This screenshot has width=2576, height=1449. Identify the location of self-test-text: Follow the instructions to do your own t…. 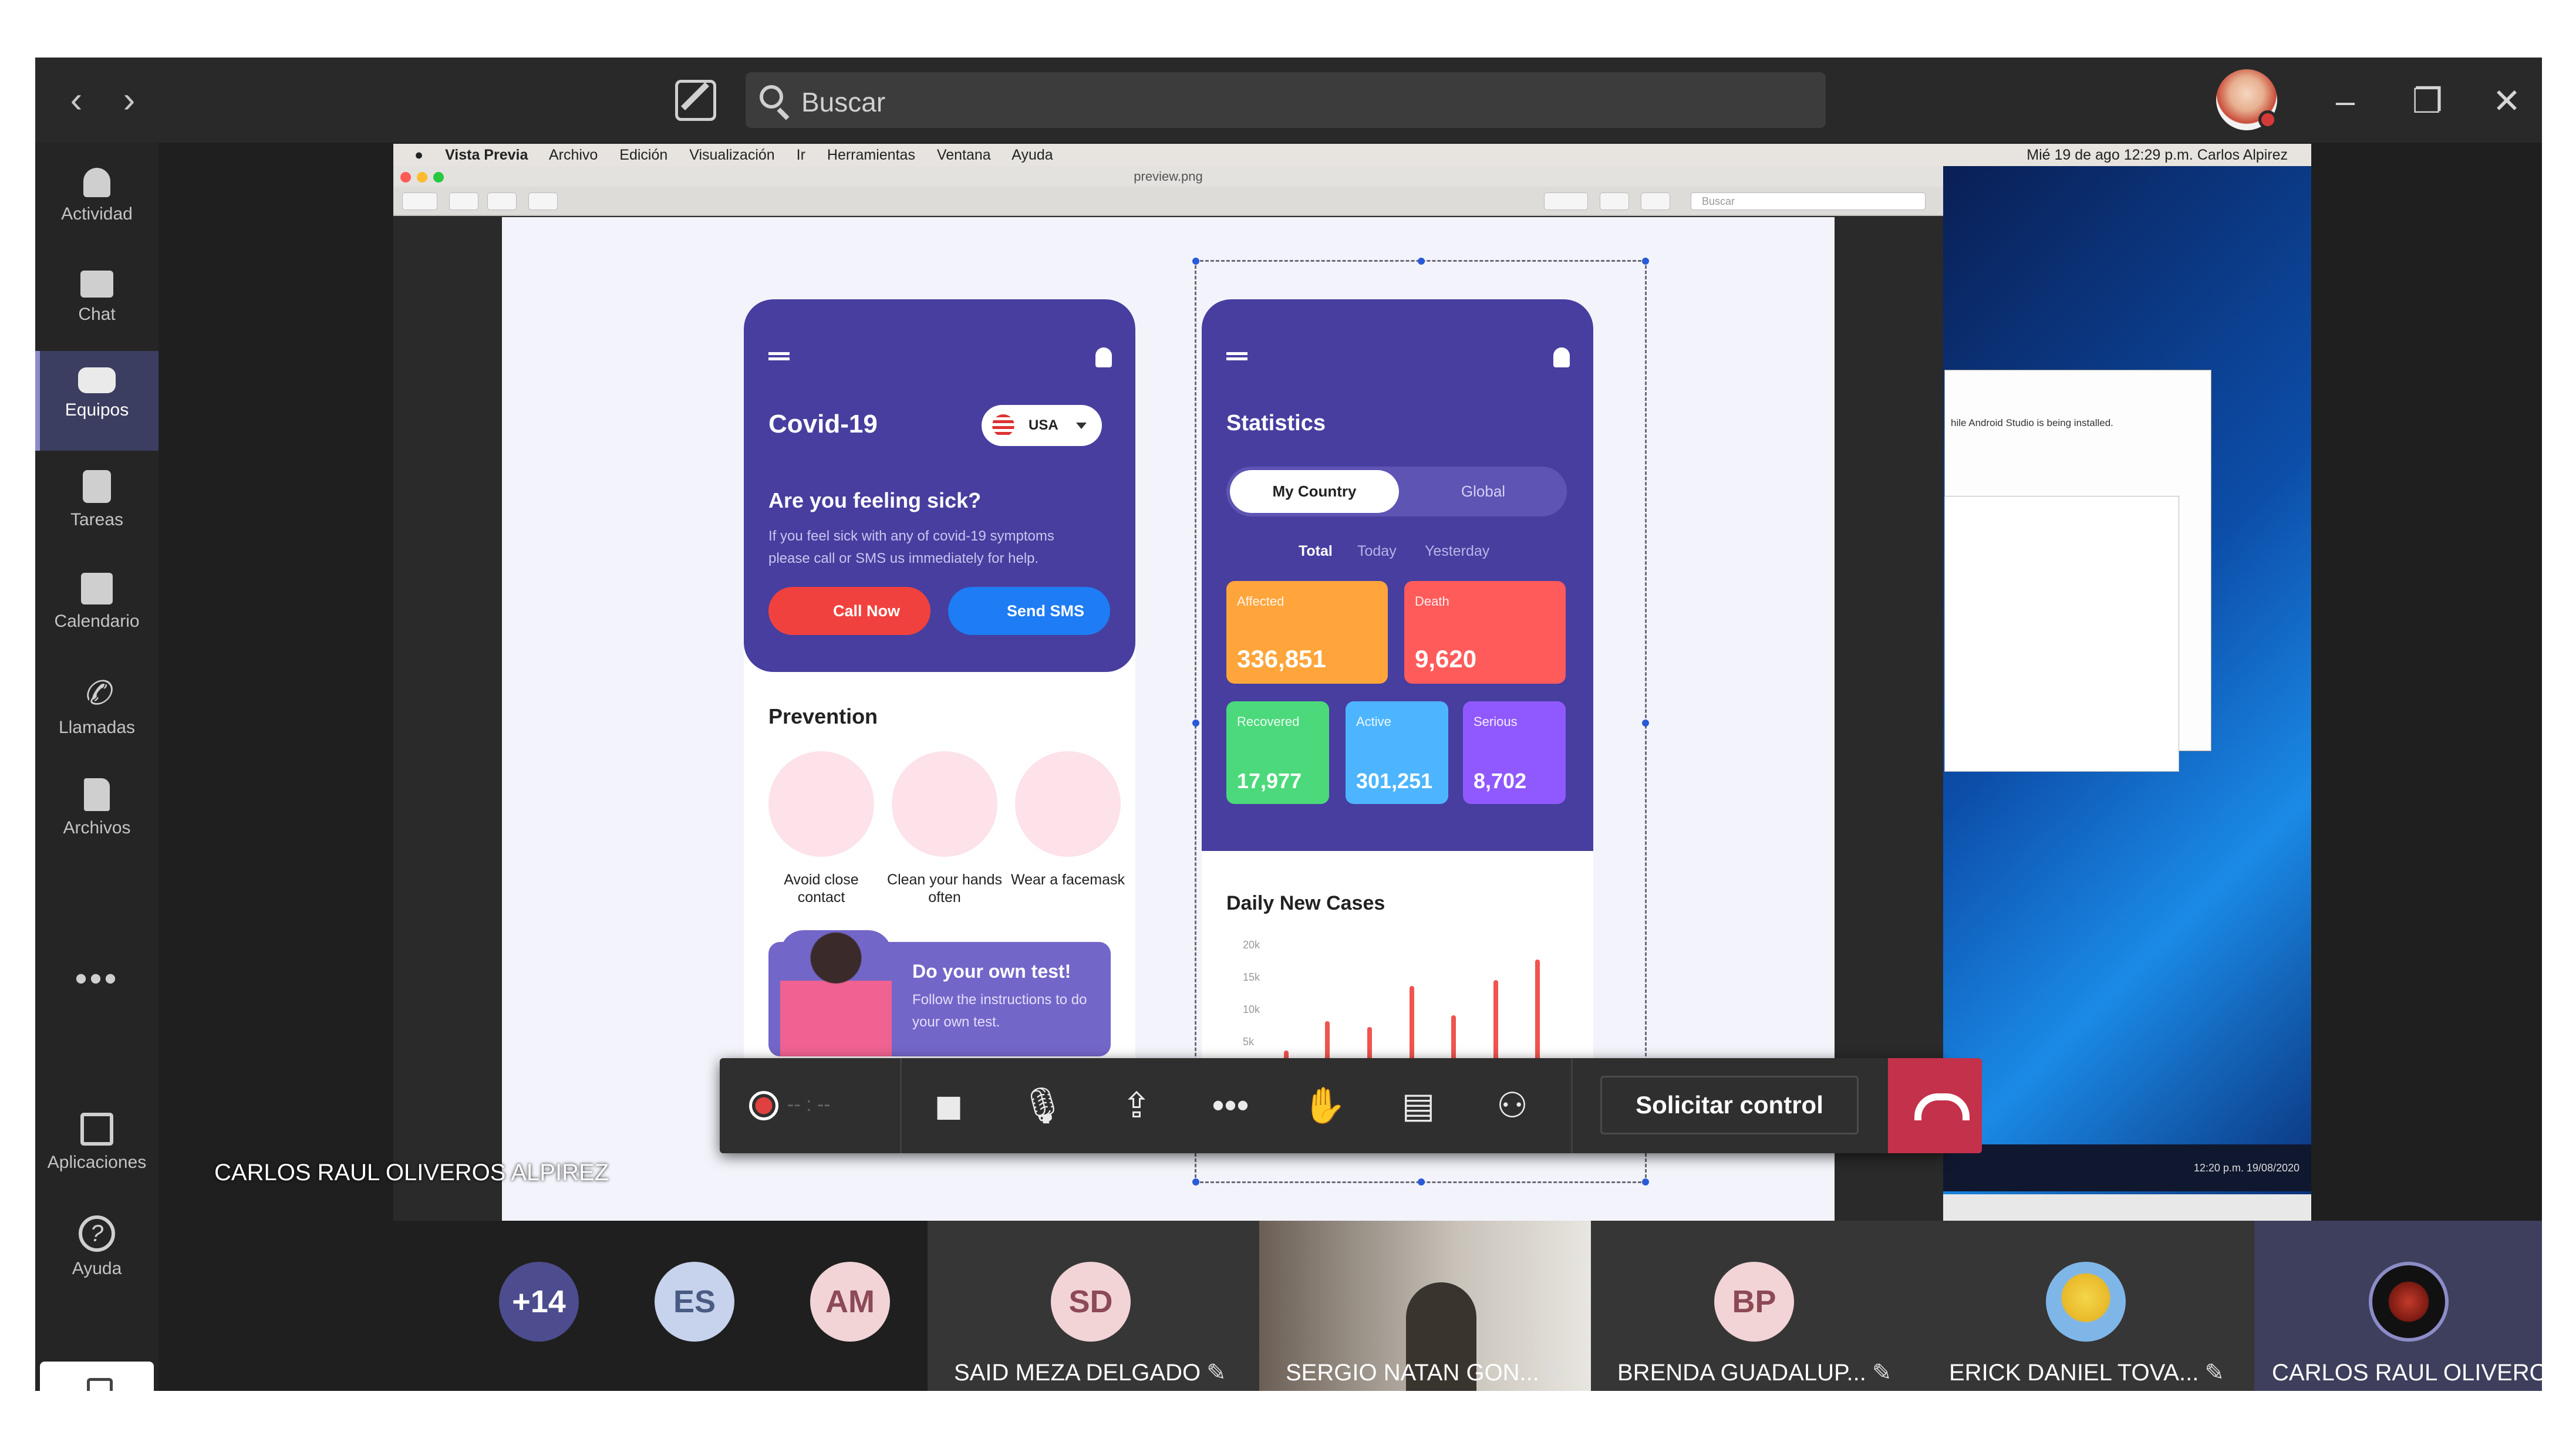
(999, 1011).